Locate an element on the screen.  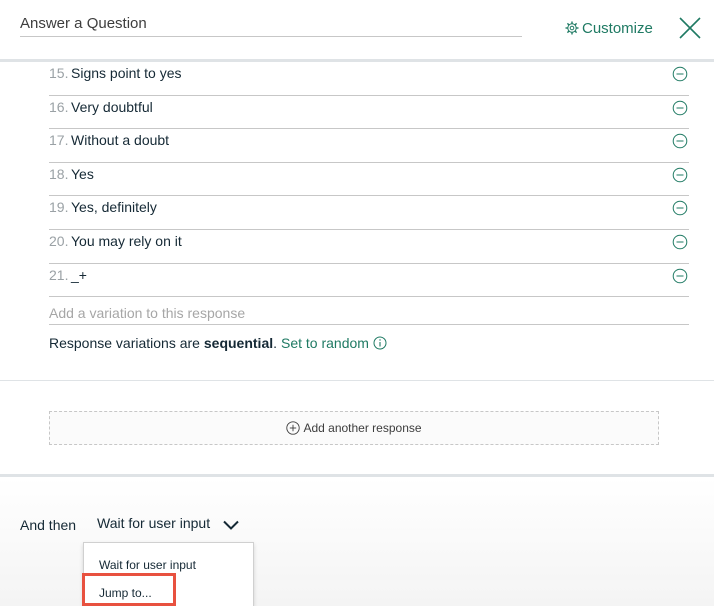
response-variation-row: 16. Very doubtful is located at coordinates (369, 113).